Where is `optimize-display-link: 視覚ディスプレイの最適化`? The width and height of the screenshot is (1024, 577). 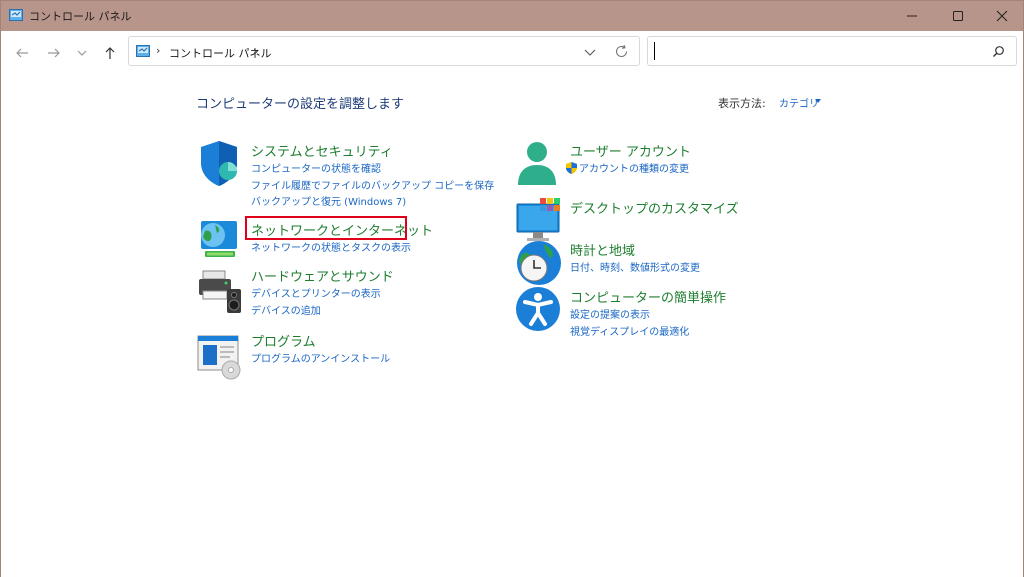 optimize-display-link: 視覚ディスプレイの最適化 is located at coordinates (629, 333).